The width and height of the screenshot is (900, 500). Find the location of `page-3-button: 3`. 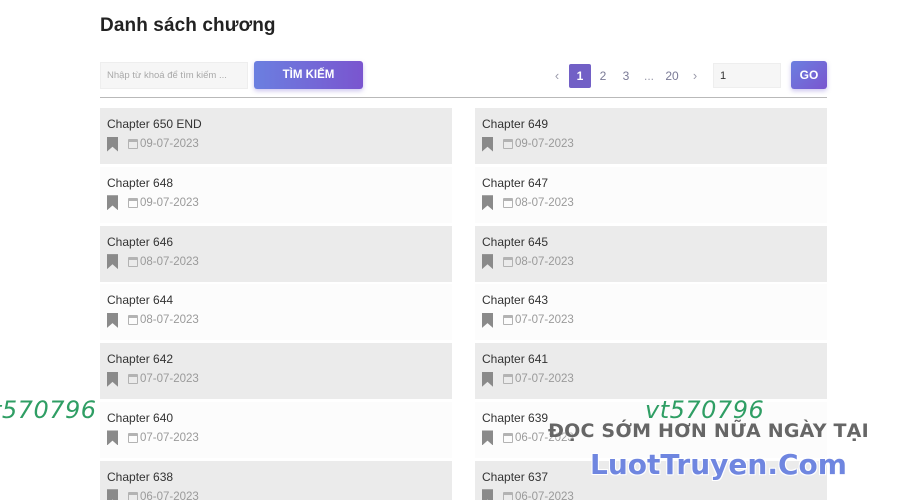

page-3-button: 3 is located at coordinates (626, 76).